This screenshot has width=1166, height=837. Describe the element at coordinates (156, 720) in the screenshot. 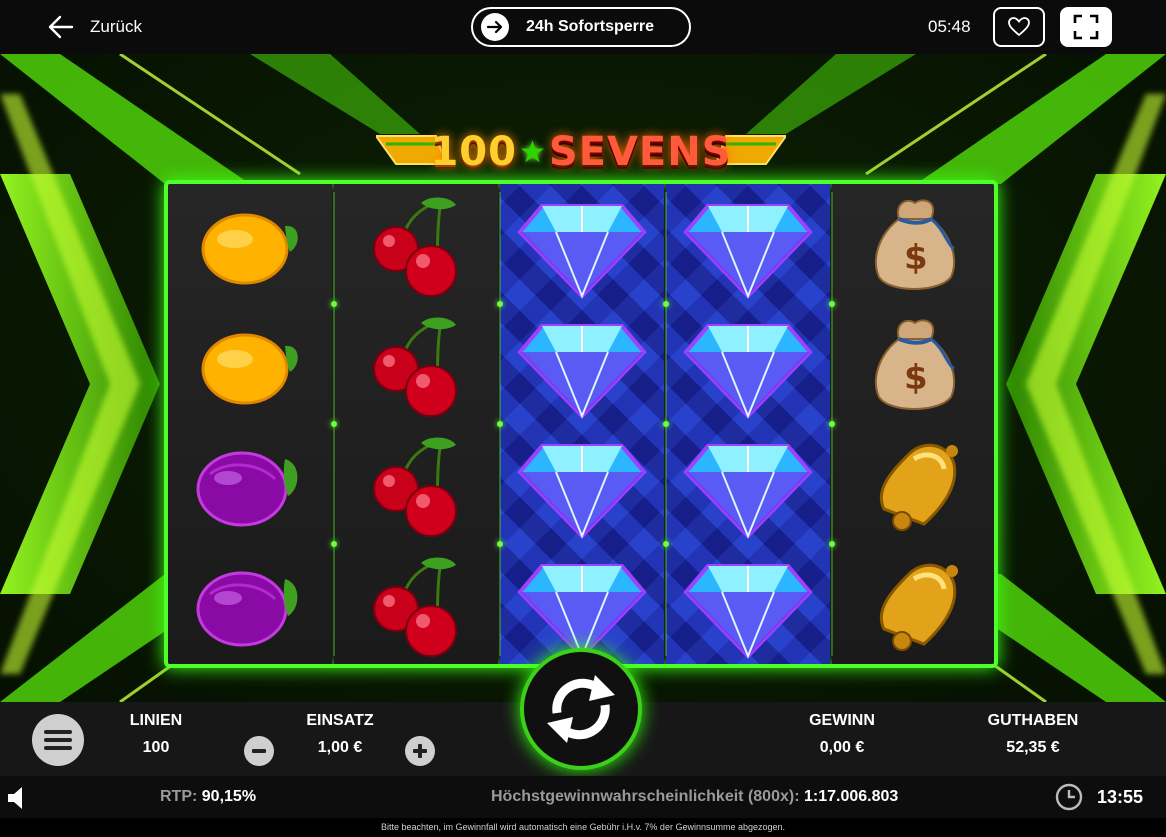

I see `lines-label: LINIEN` at that location.